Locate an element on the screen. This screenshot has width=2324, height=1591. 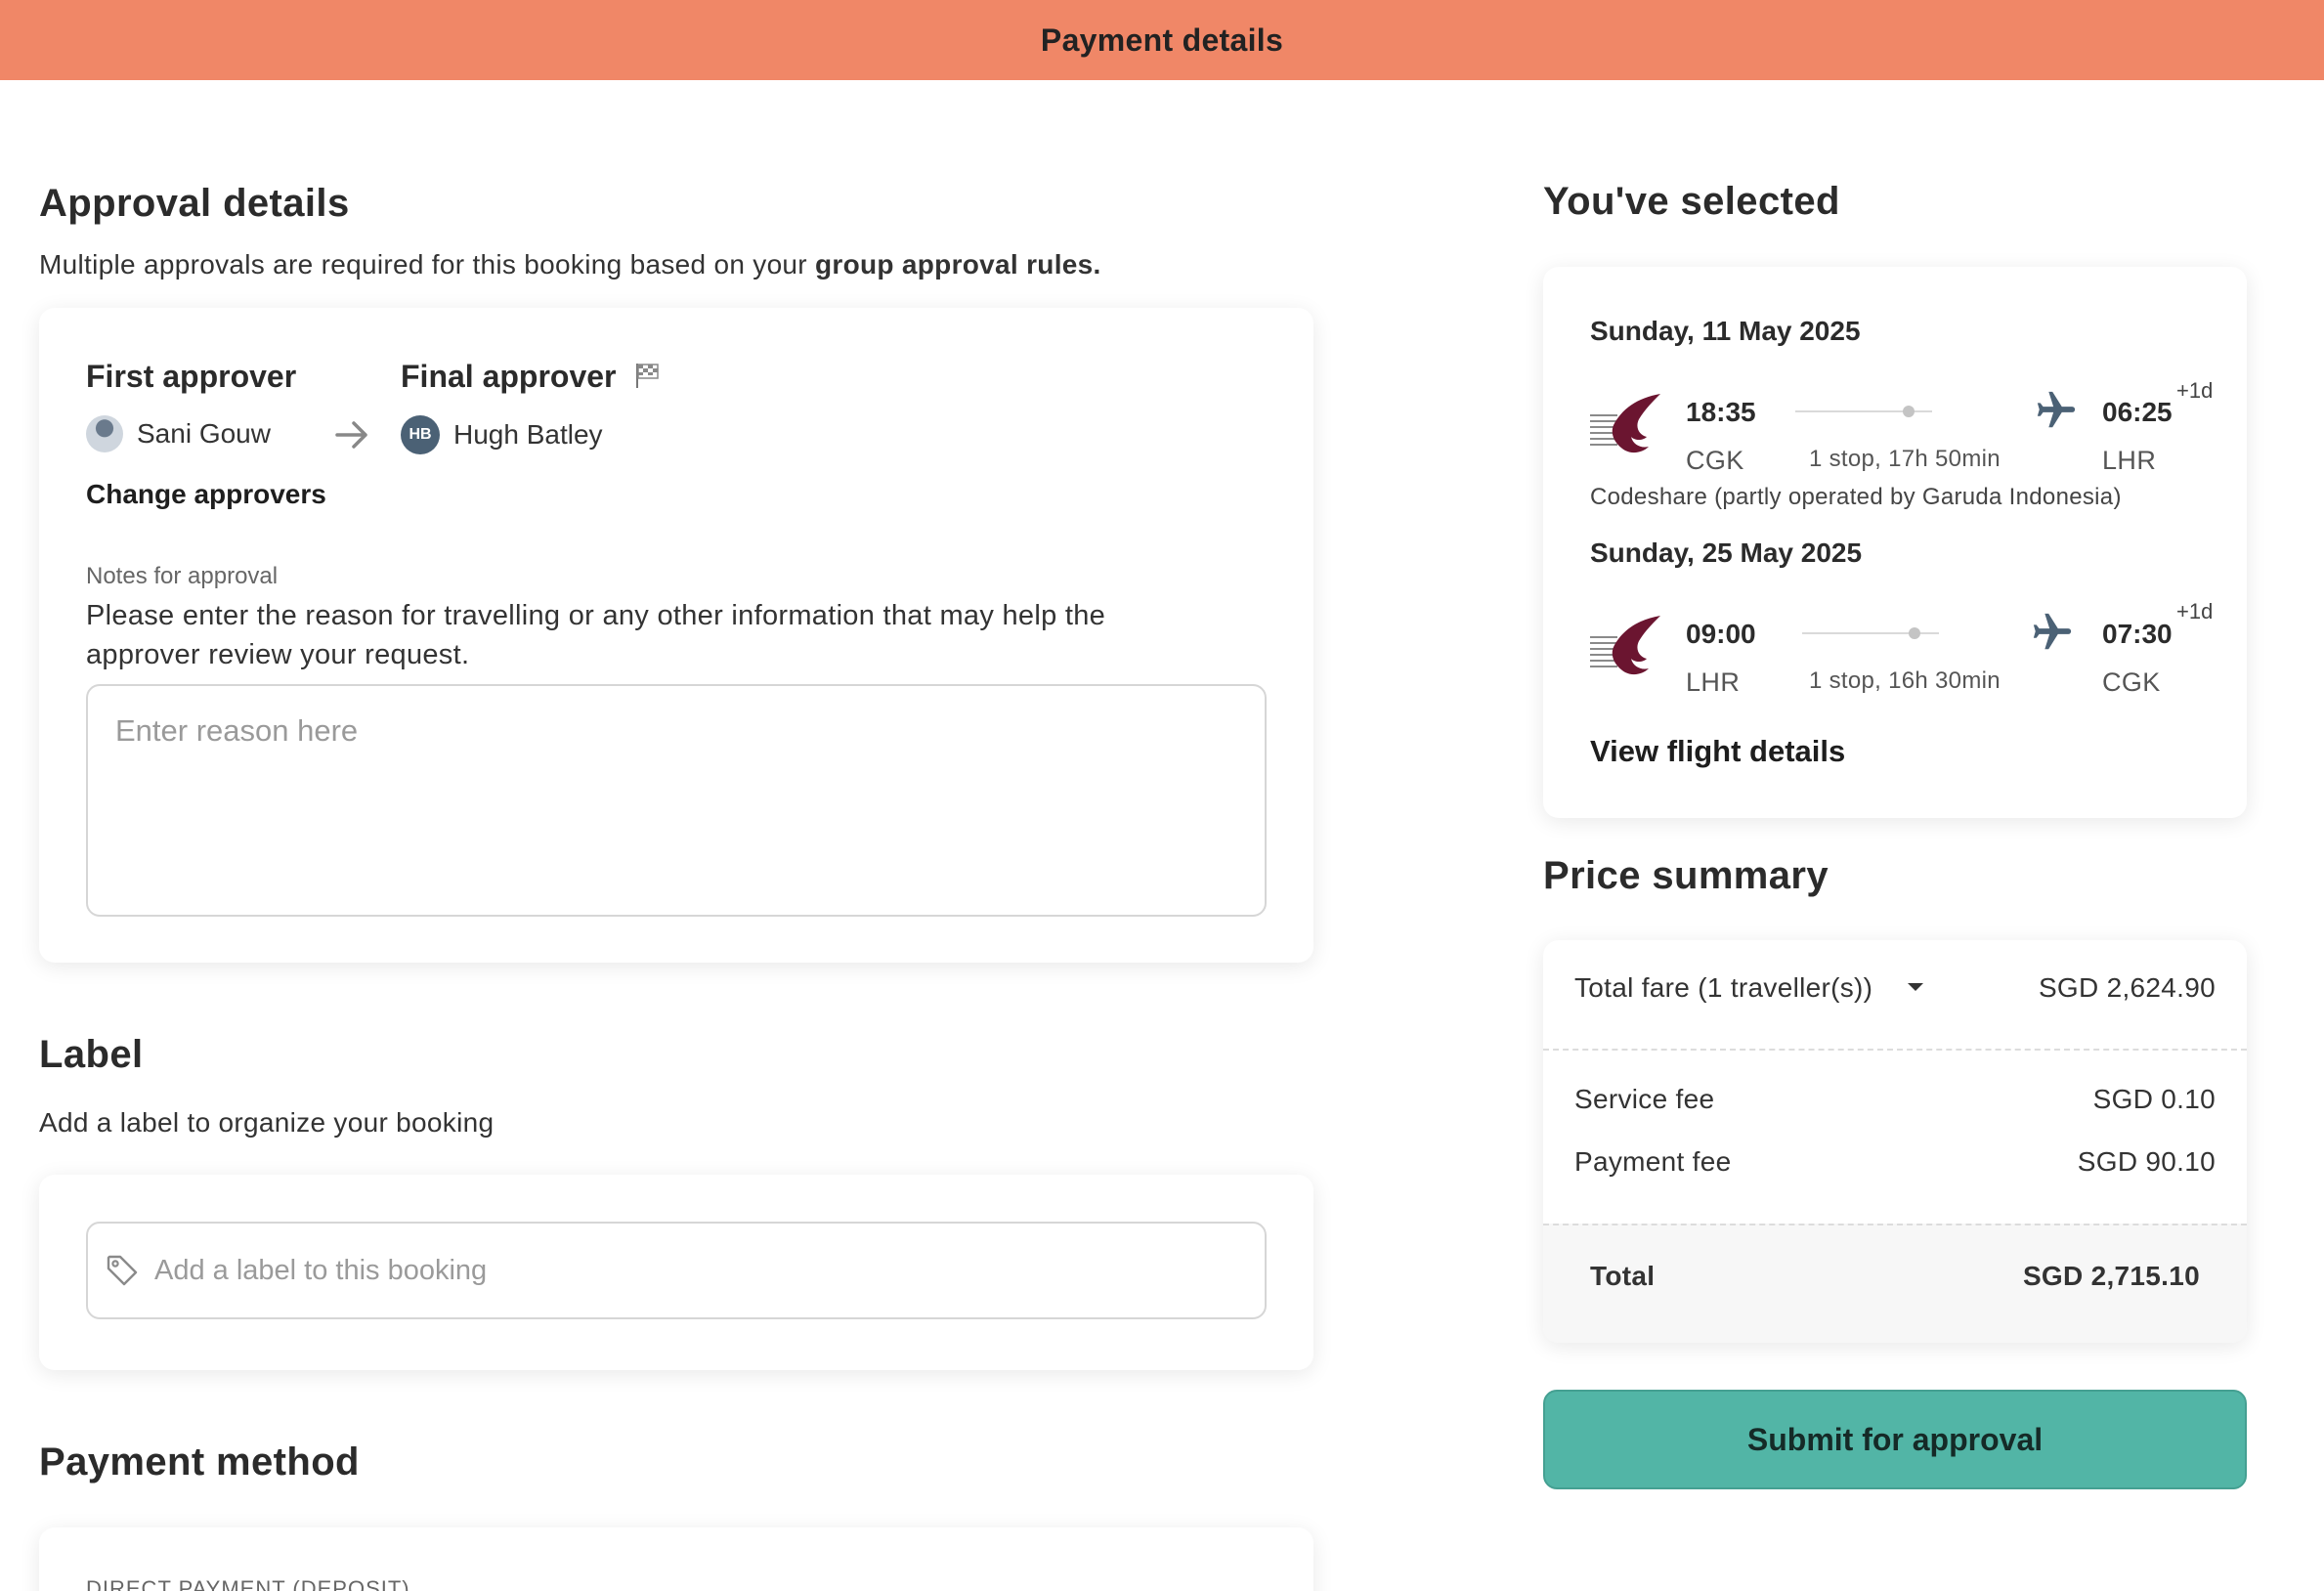
view-flight-details-link: View flight details is located at coordinates (1717, 751).